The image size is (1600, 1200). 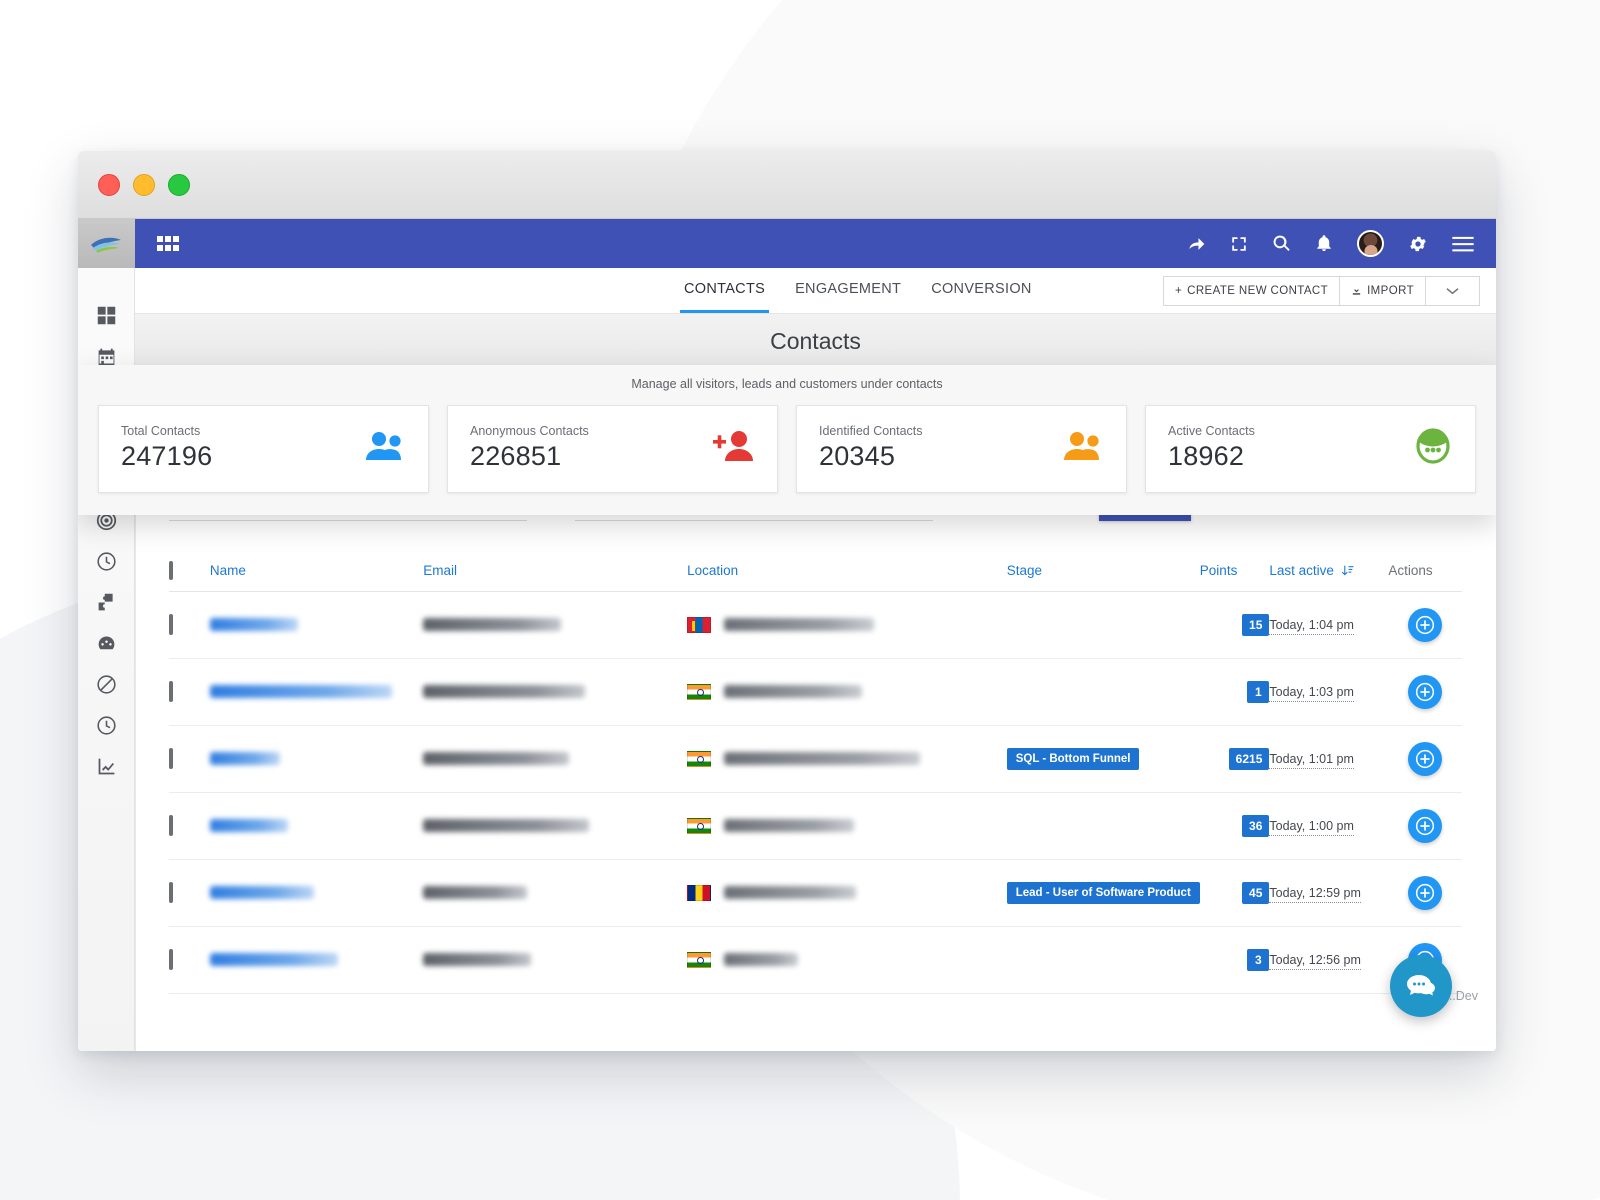 What do you see at coordinates (106, 766) in the screenshot?
I see `sidebar-item-analytics` at bounding box center [106, 766].